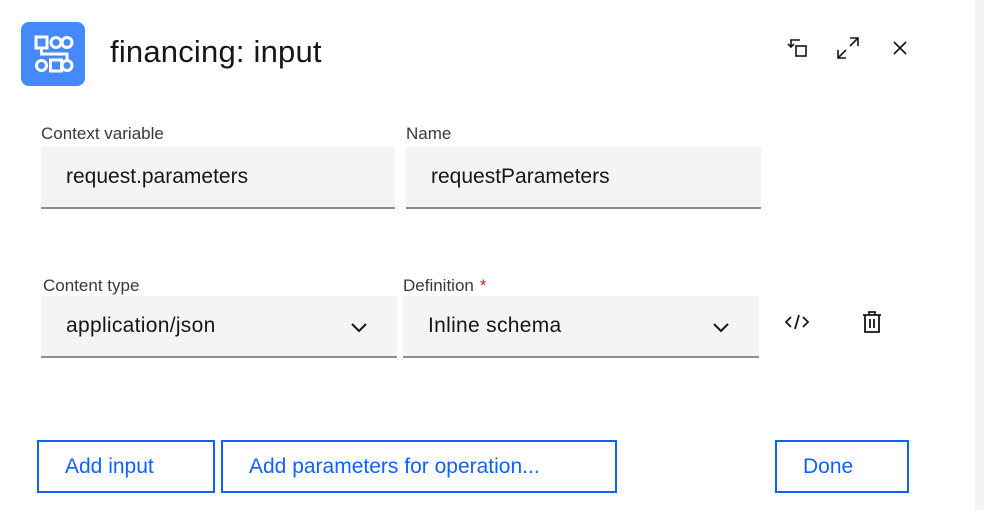 This screenshot has height=510, width=984. I want to click on delete-button, so click(872, 324).